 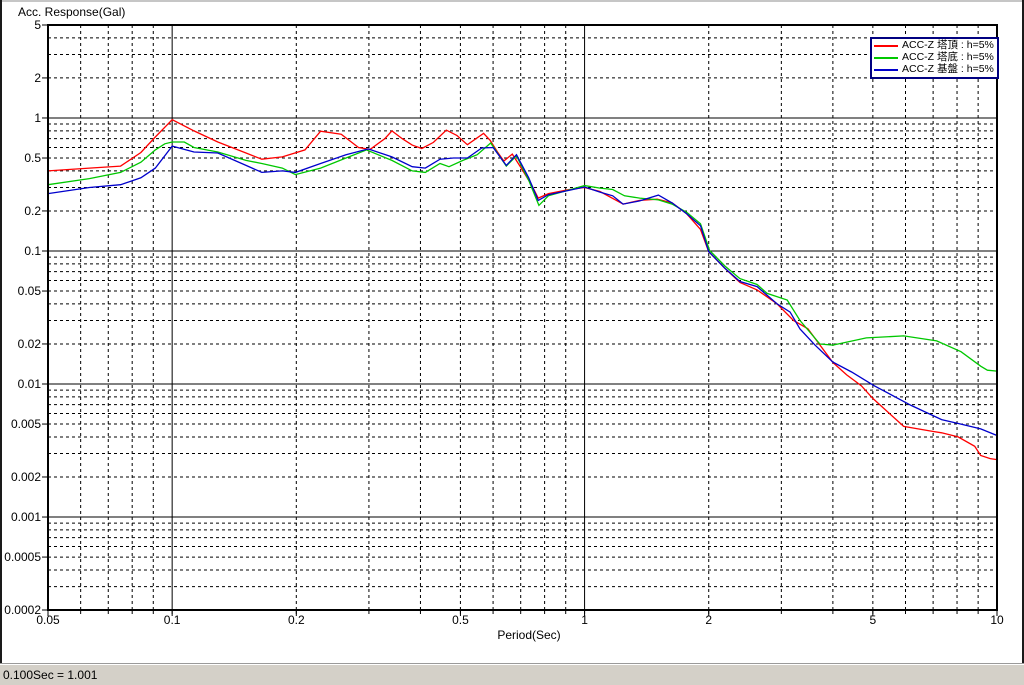 I want to click on legend-line-swatch-green, so click(x=886, y=58).